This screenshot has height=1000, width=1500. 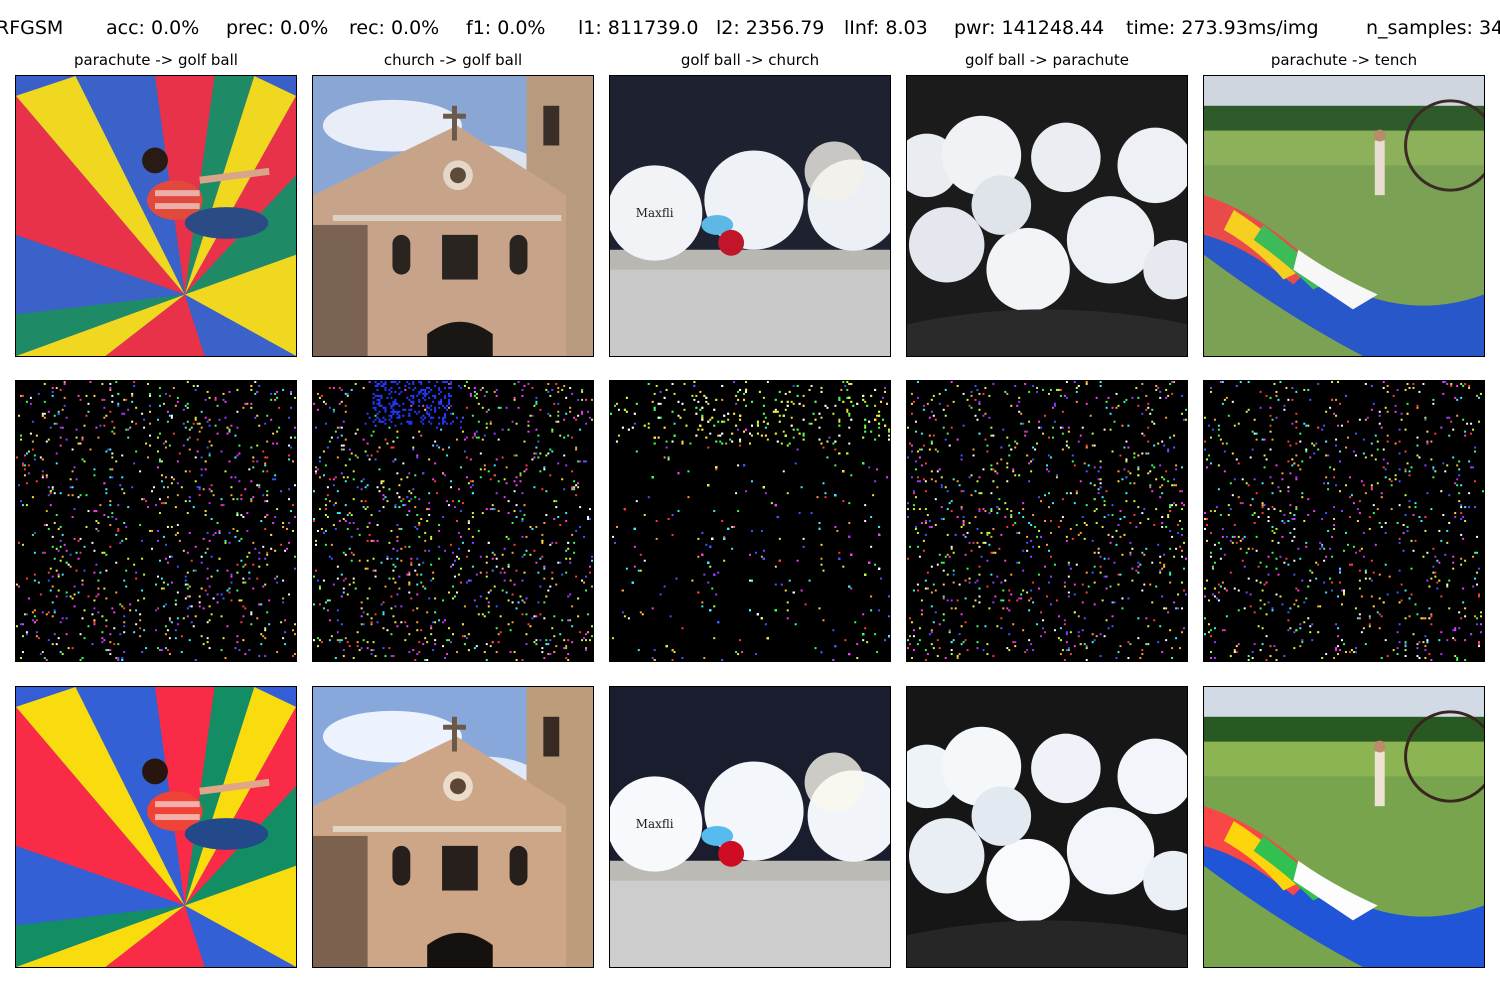 What do you see at coordinates (886, 28) in the screenshot?
I see `linf-metric: lInf: 8.03` at bounding box center [886, 28].